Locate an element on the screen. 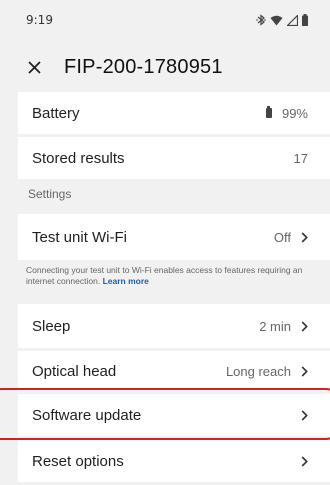 This screenshot has height=485, width=330. software-update-label: Software update is located at coordinates (87, 415).